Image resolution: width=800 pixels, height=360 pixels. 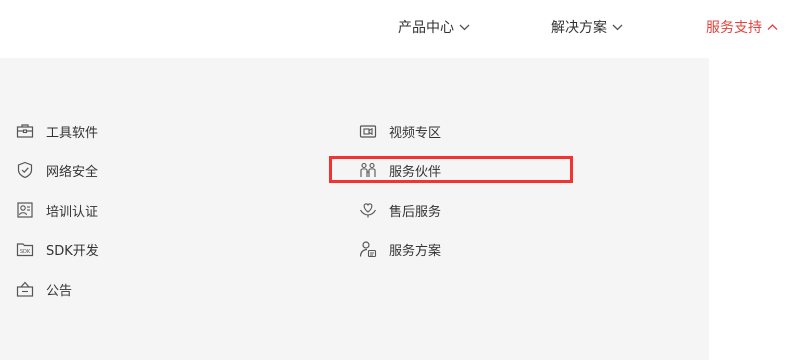 I want to click on nav-support: 服务支持, so click(x=742, y=27).